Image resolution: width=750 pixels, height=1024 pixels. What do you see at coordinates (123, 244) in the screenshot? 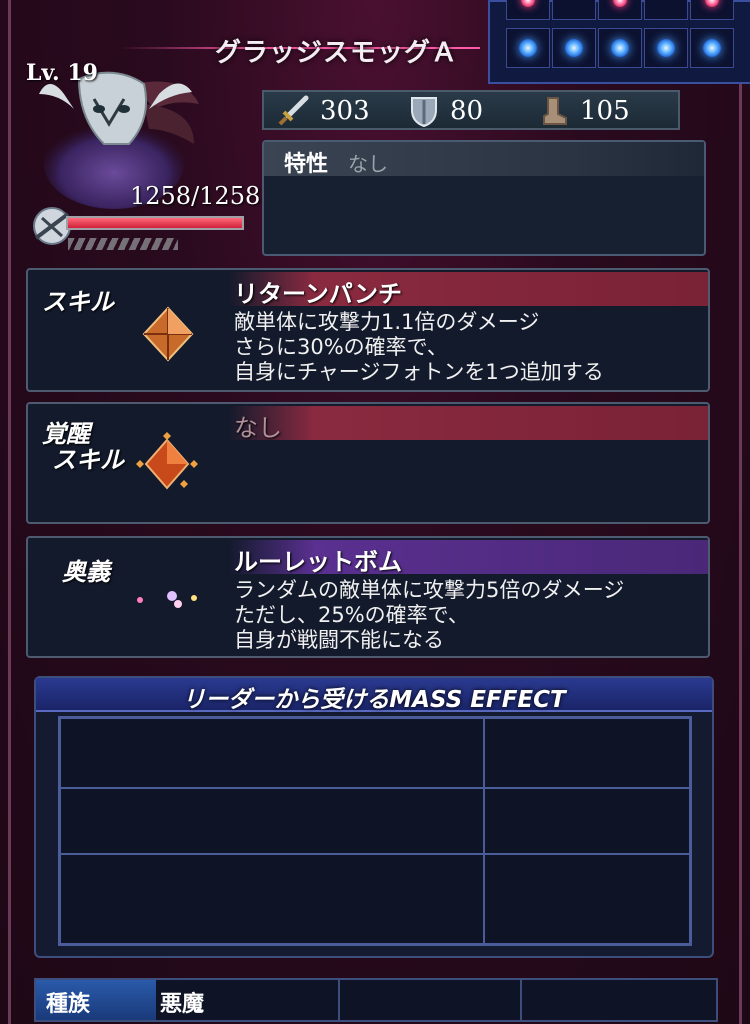
I see `charge-gauge` at bounding box center [123, 244].